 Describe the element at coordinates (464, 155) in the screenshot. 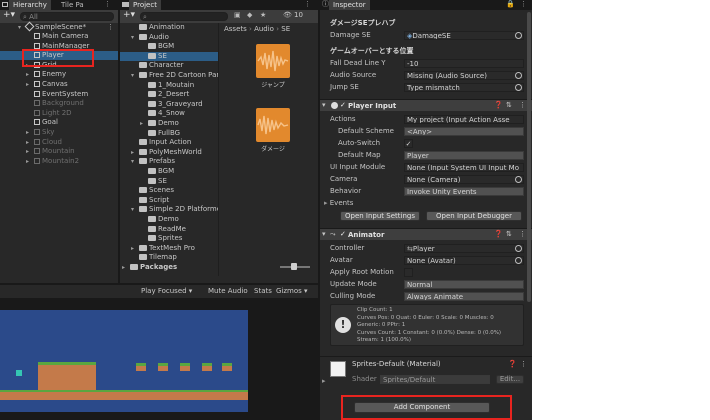

I see `default-map-dropdown: Player` at that location.